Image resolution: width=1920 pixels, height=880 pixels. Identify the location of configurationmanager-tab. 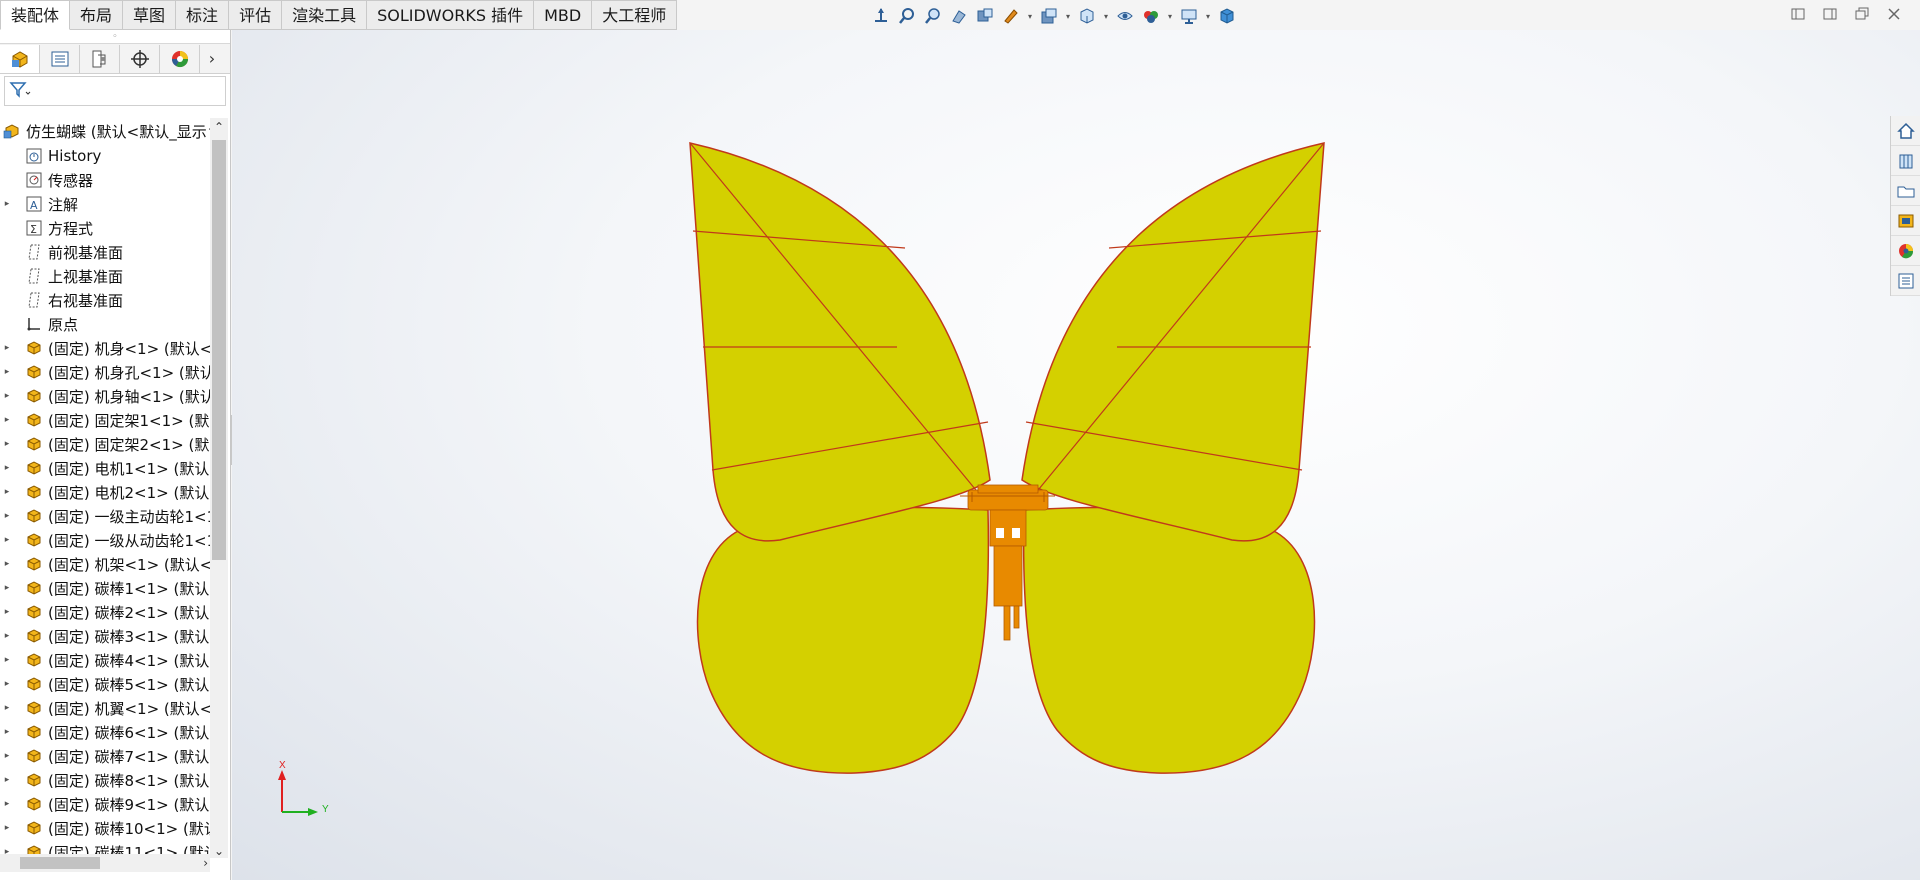
(100, 58).